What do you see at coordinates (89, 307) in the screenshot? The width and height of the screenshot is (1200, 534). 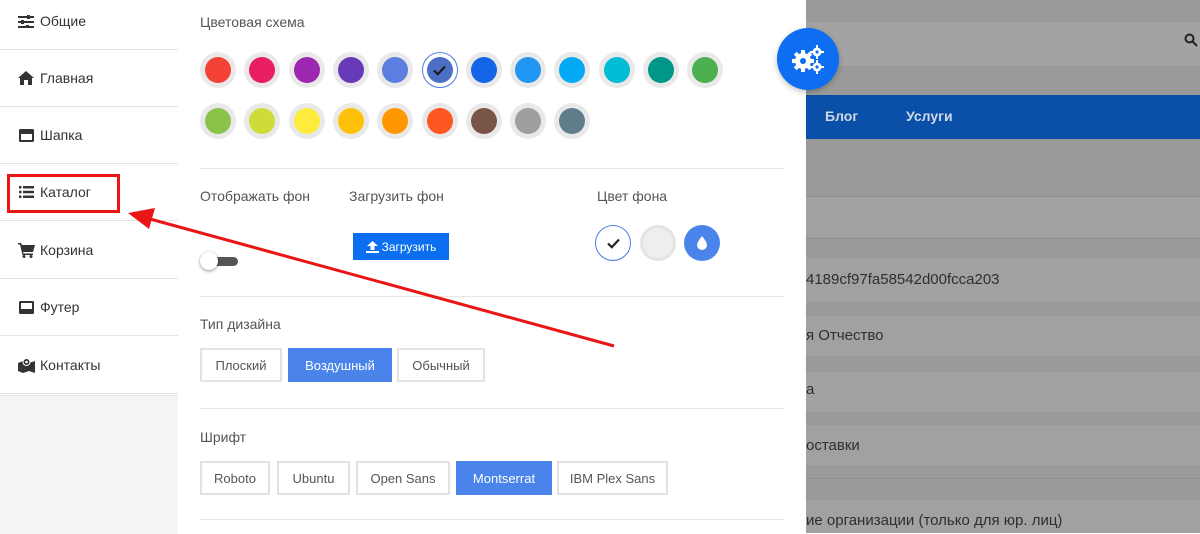 I see `sidebar-item-footer: Футер` at bounding box center [89, 307].